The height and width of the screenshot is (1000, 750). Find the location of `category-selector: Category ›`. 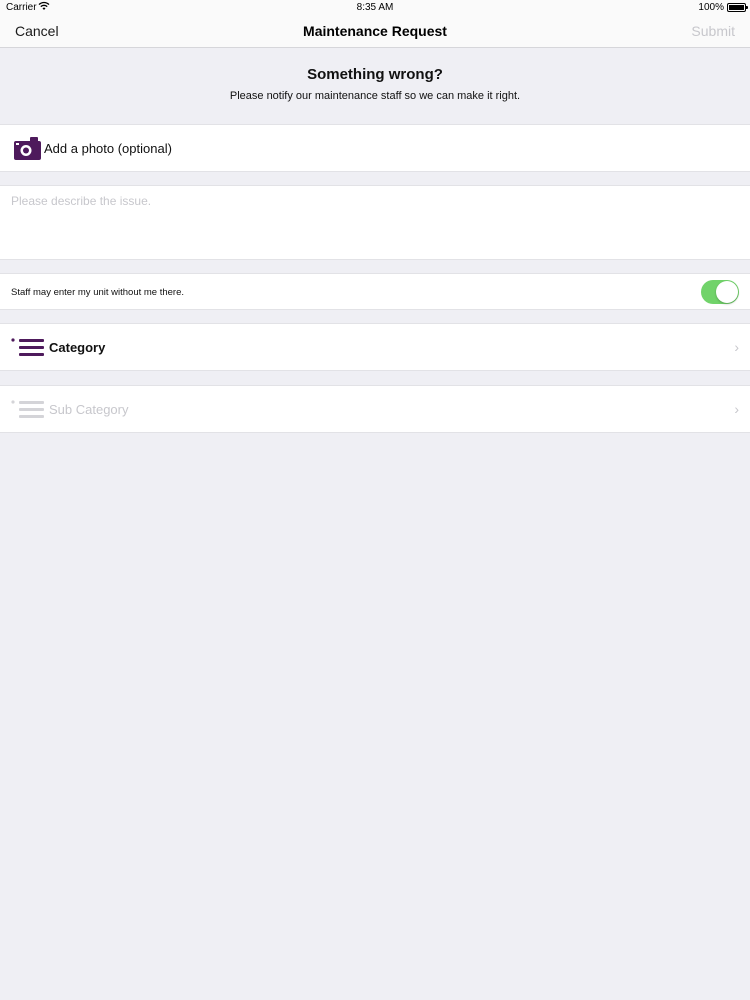

category-selector: Category › is located at coordinates (375, 347).